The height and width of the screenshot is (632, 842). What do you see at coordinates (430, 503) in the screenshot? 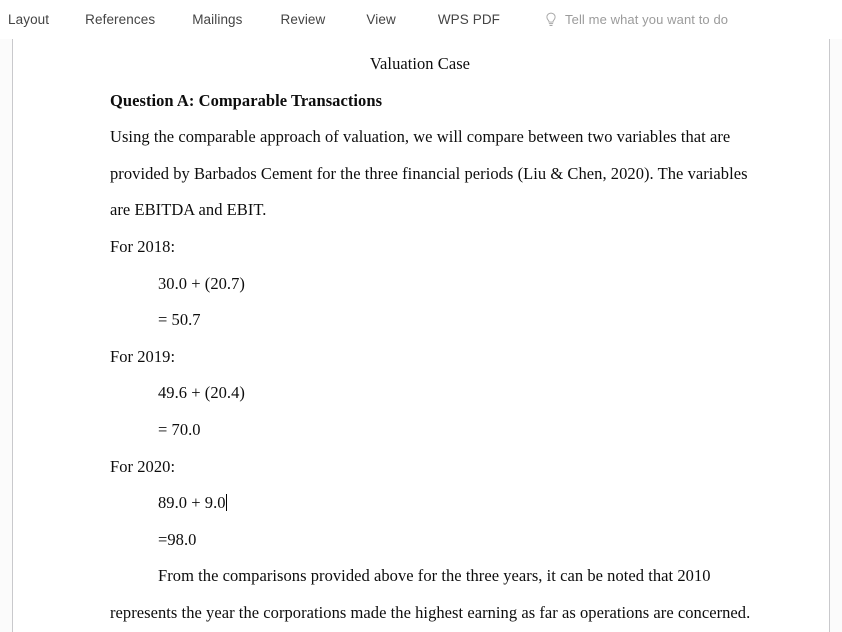
I see `calculation-expression-2020-row: 89.0 + 9.0` at bounding box center [430, 503].